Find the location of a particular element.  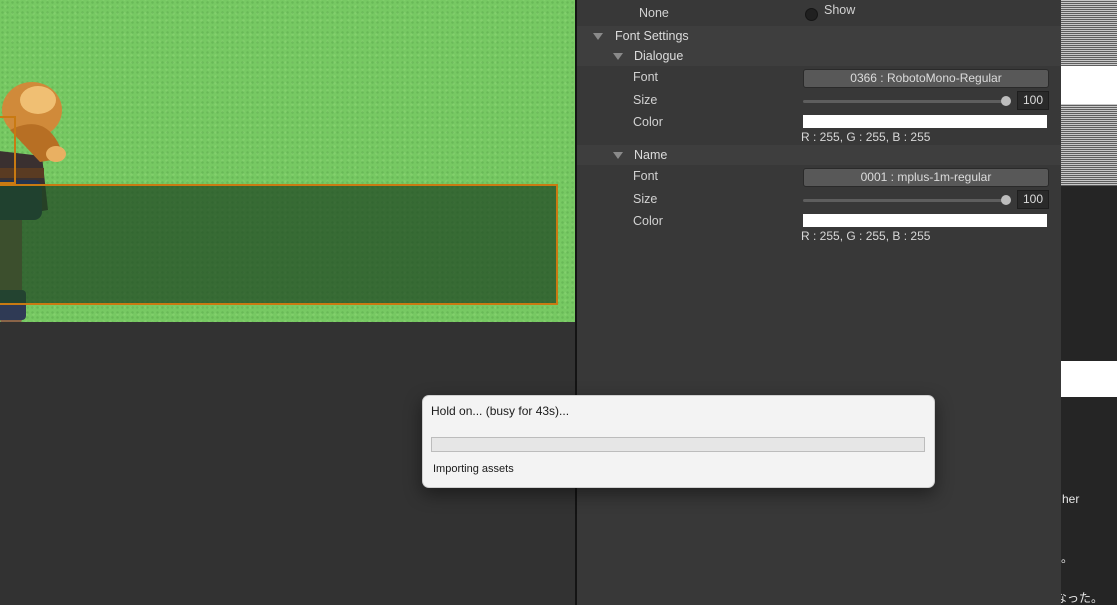

name-size-row: Size 100 is located at coordinates (819, 199).